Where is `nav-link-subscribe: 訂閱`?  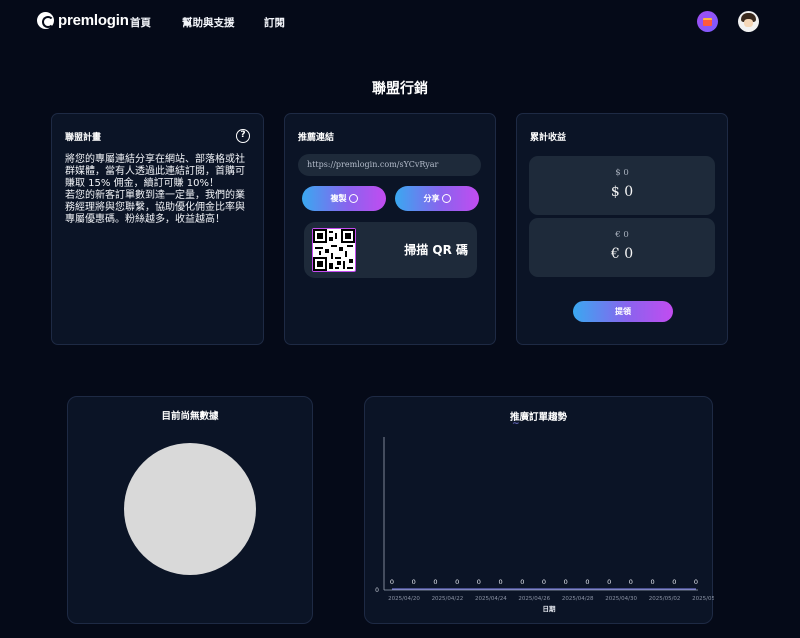 nav-link-subscribe: 訂閱 is located at coordinates (274, 22).